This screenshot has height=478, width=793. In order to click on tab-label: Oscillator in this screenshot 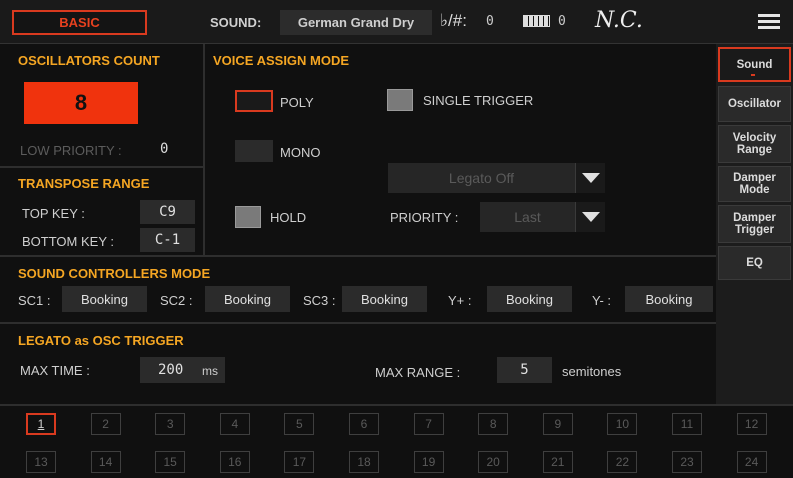, I will do `click(754, 104)`.